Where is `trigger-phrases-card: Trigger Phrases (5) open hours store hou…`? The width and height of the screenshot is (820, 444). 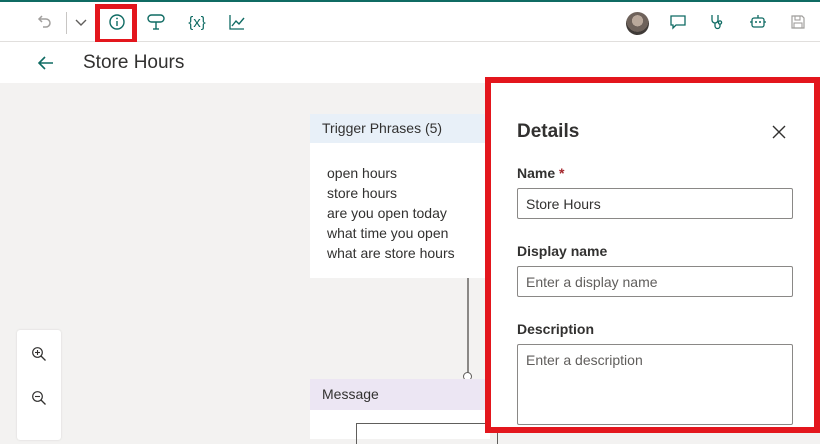
trigger-phrases-card: Trigger Phrases (5) open hours store hou… is located at coordinates (400, 196).